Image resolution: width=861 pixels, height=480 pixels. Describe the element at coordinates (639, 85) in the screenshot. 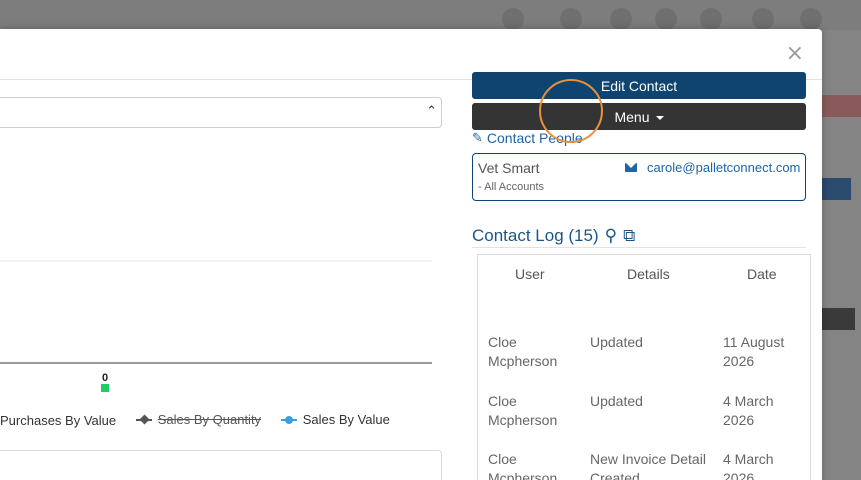

I see `edit-contact-button: Edit Contact` at that location.